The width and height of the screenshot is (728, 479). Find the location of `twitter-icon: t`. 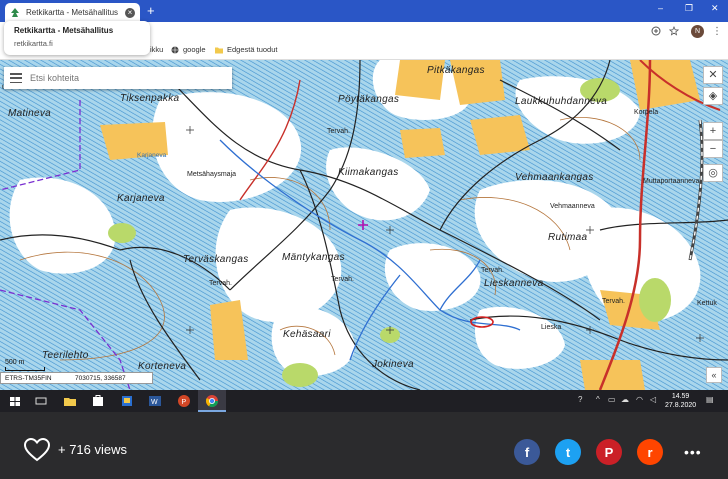

twitter-icon: t is located at coordinates (568, 452).